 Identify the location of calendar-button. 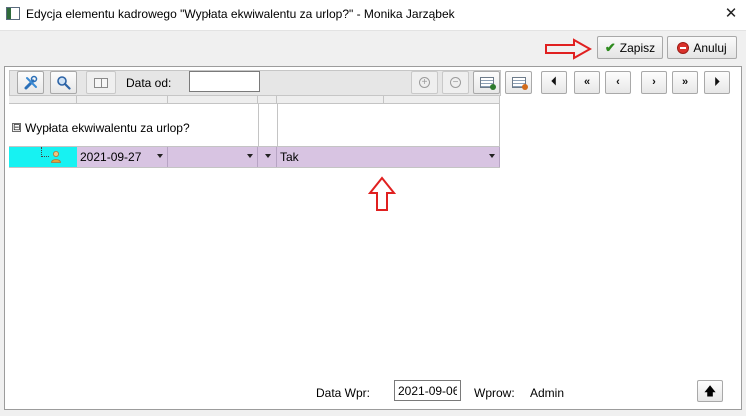
(101, 82).